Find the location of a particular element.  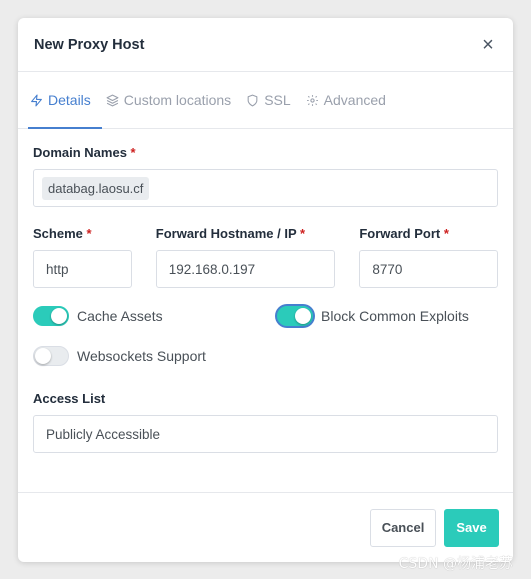

block-exploits-label: Block Common Exploits is located at coordinates (395, 316).